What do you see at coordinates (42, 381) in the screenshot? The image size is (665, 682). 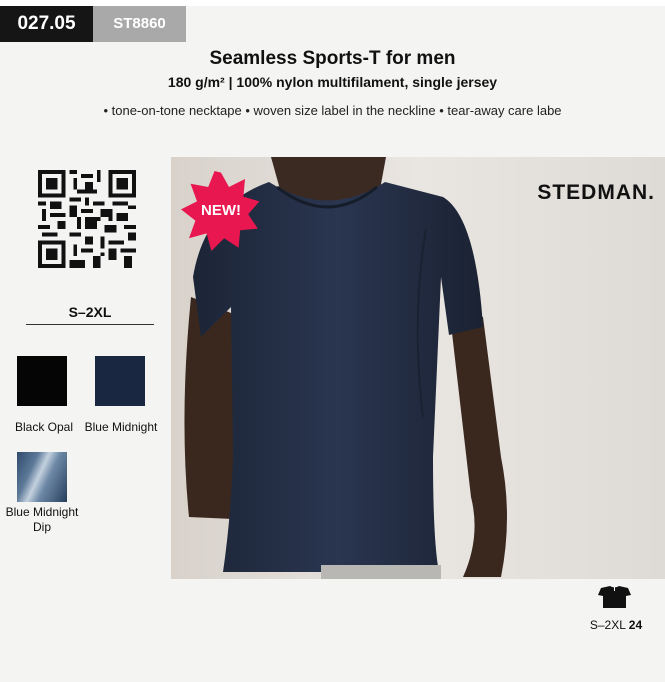 I see `swatch-black-opal` at bounding box center [42, 381].